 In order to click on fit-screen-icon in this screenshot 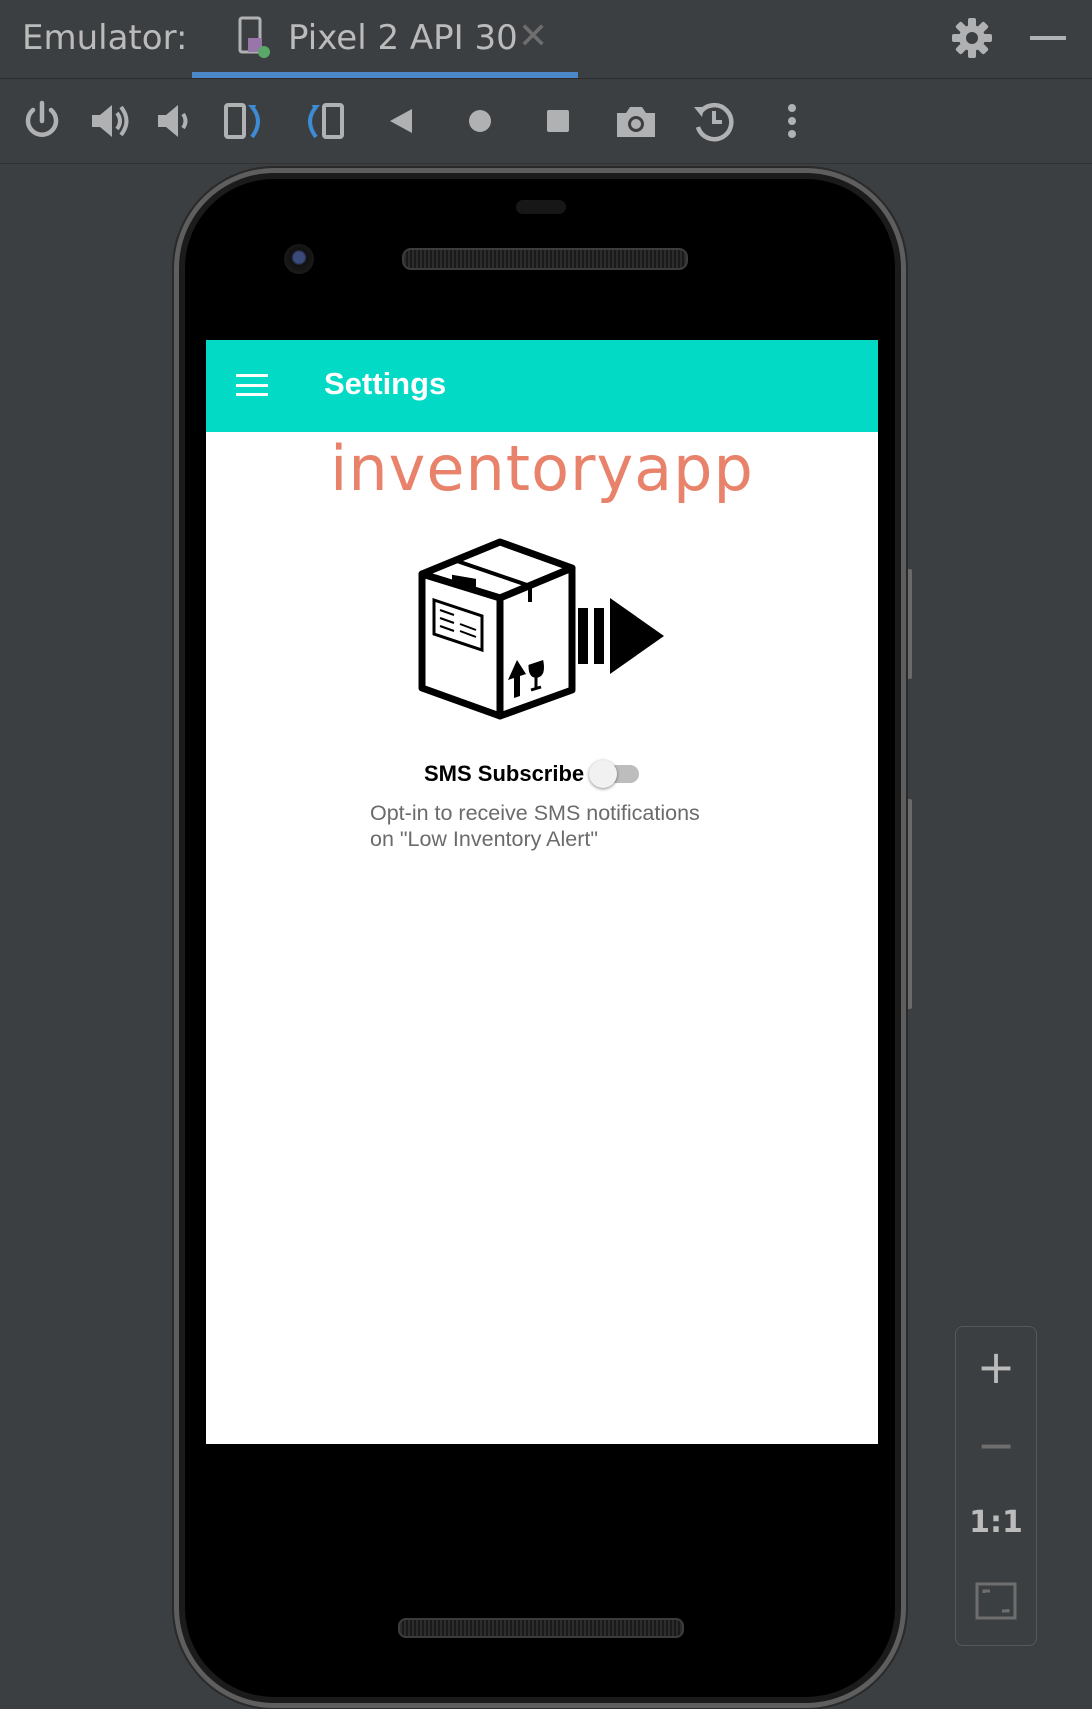, I will do `click(996, 1601)`.